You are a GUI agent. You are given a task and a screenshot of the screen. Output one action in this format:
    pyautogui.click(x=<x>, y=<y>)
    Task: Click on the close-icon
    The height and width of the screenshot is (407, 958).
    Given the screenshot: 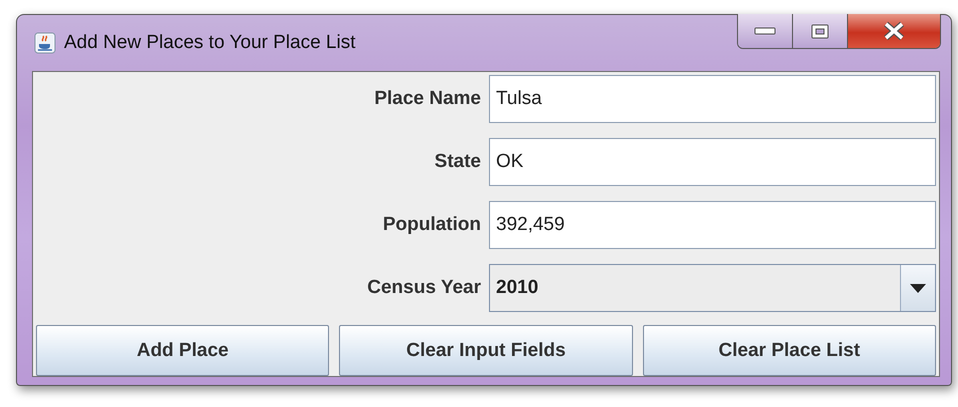 What is the action you would take?
    pyautogui.click(x=894, y=31)
    